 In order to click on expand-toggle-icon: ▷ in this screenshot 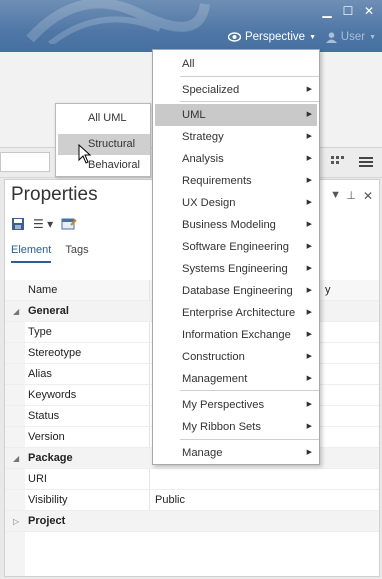, I will do `click(16, 521)`.